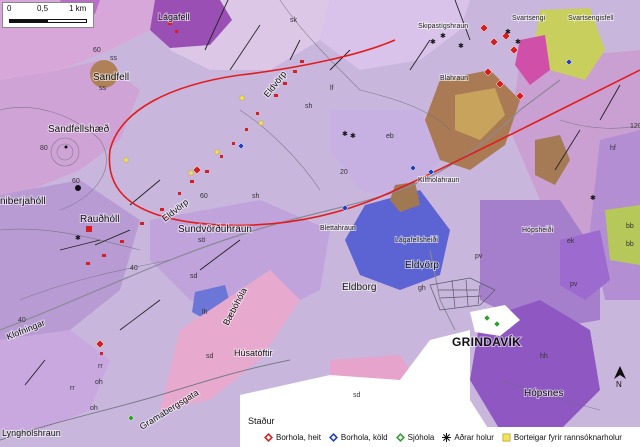  What do you see at coordinates (591, 18) in the screenshot?
I see `label-svartsengisfell: Svartsengisfell` at bounding box center [591, 18].